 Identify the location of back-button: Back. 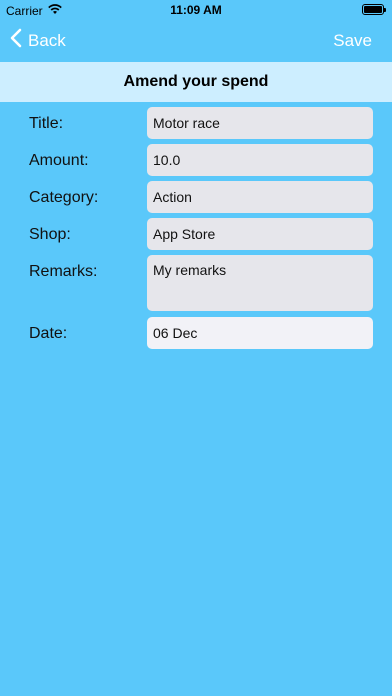
(38, 40).